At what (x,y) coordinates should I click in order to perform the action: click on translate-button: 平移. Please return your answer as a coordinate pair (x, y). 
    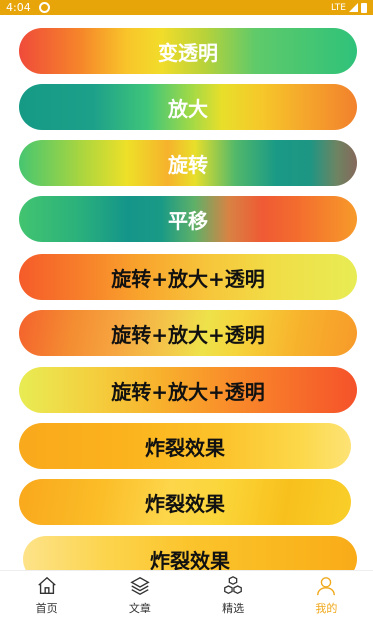
    Looking at the image, I should click on (188, 219).